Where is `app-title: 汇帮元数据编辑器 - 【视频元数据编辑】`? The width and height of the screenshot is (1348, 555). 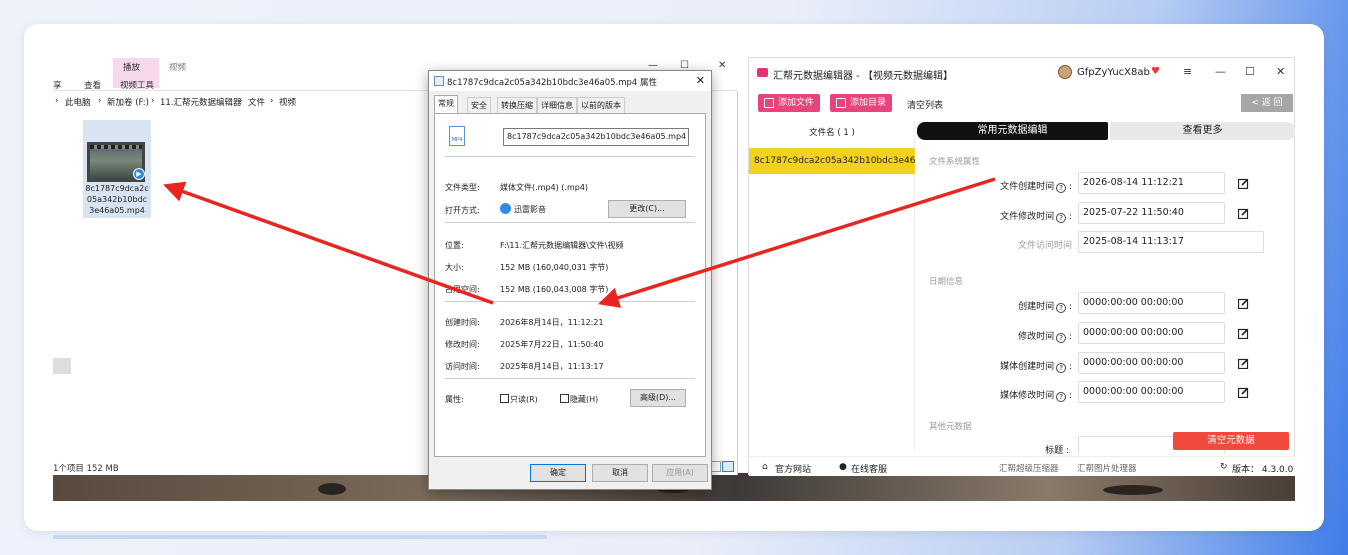 app-title: 汇帮元数据编辑器 - 【视频元数据编辑】 is located at coordinates (863, 76).